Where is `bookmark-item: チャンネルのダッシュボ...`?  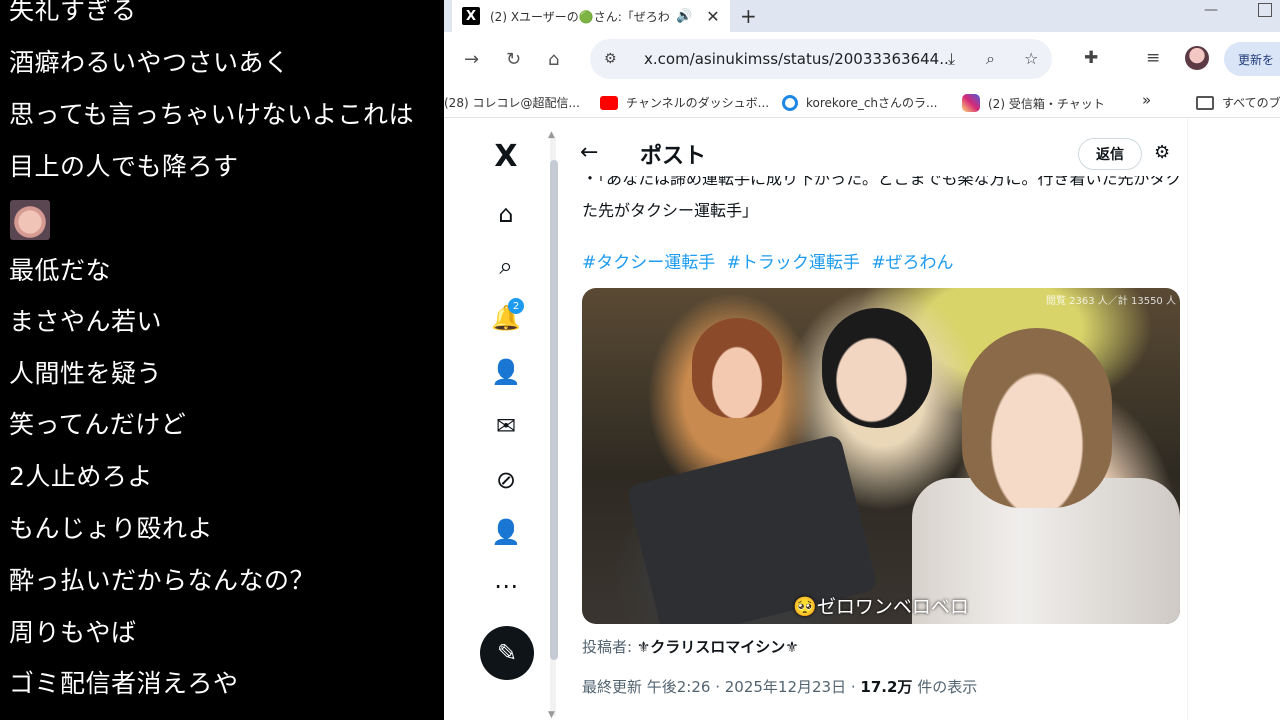
bookmark-item: チャンネルのダッシュボ... is located at coordinates (684, 102).